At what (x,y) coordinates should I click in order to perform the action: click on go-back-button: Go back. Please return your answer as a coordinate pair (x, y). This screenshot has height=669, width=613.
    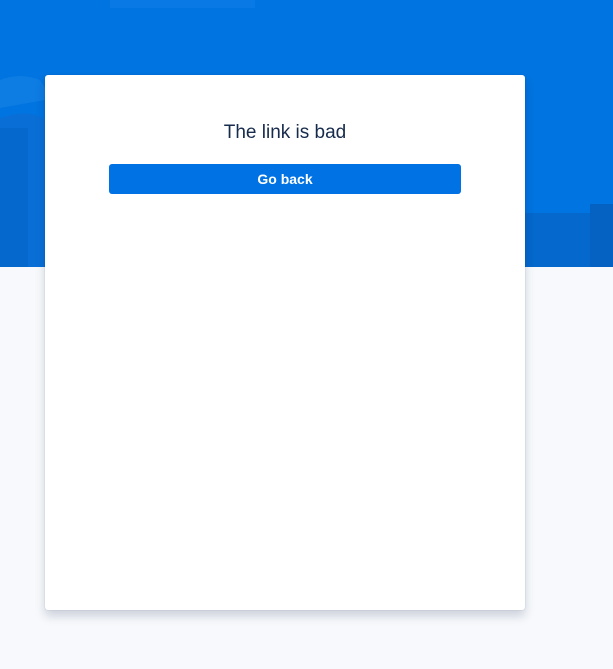
    Looking at the image, I should click on (285, 179).